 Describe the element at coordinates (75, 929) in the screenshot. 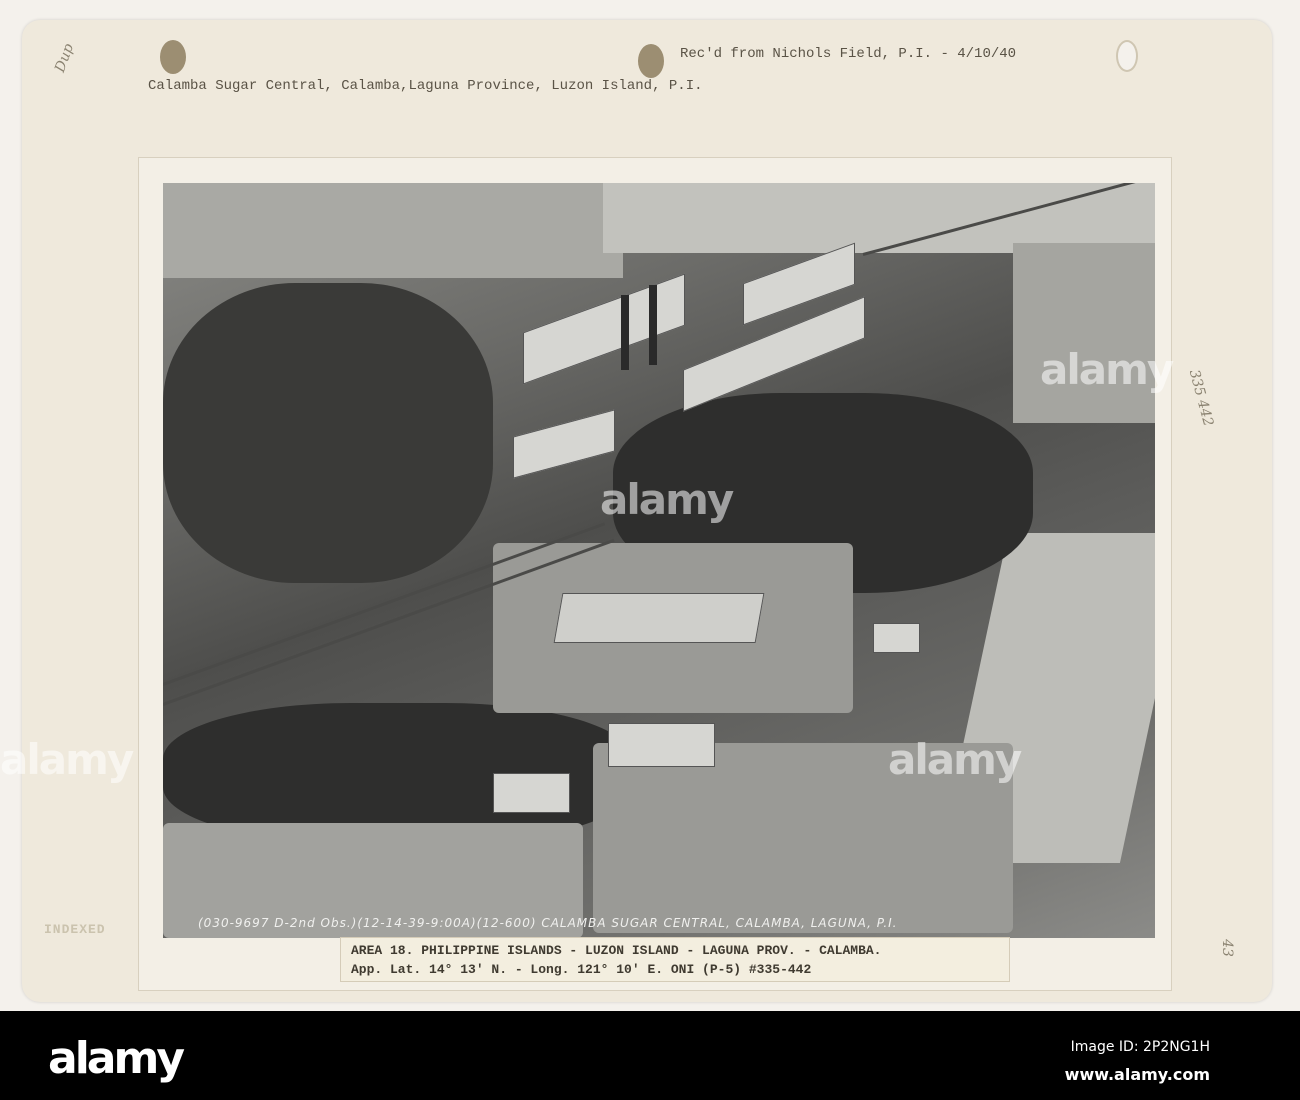

I see `indexed-stamp: INDEXED` at that location.